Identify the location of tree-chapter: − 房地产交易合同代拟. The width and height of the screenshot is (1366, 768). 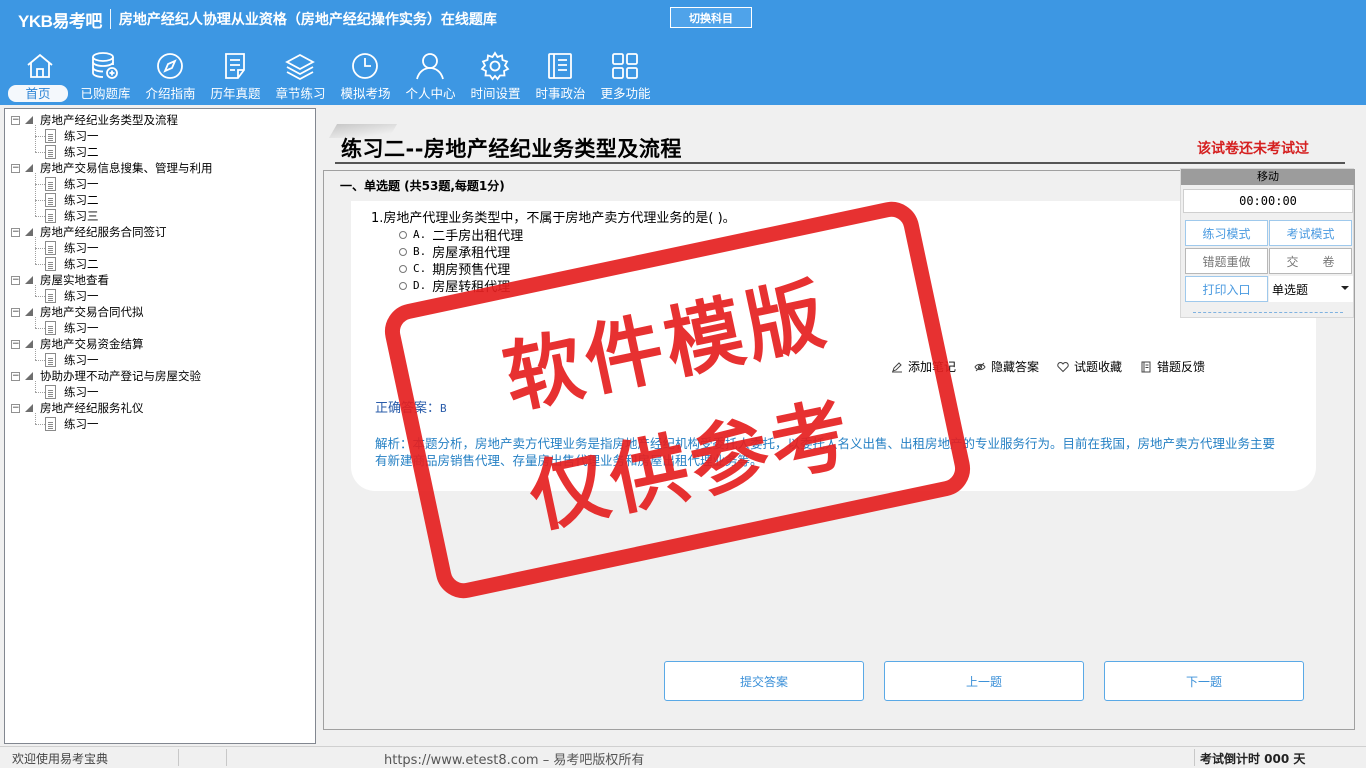
(77, 312).